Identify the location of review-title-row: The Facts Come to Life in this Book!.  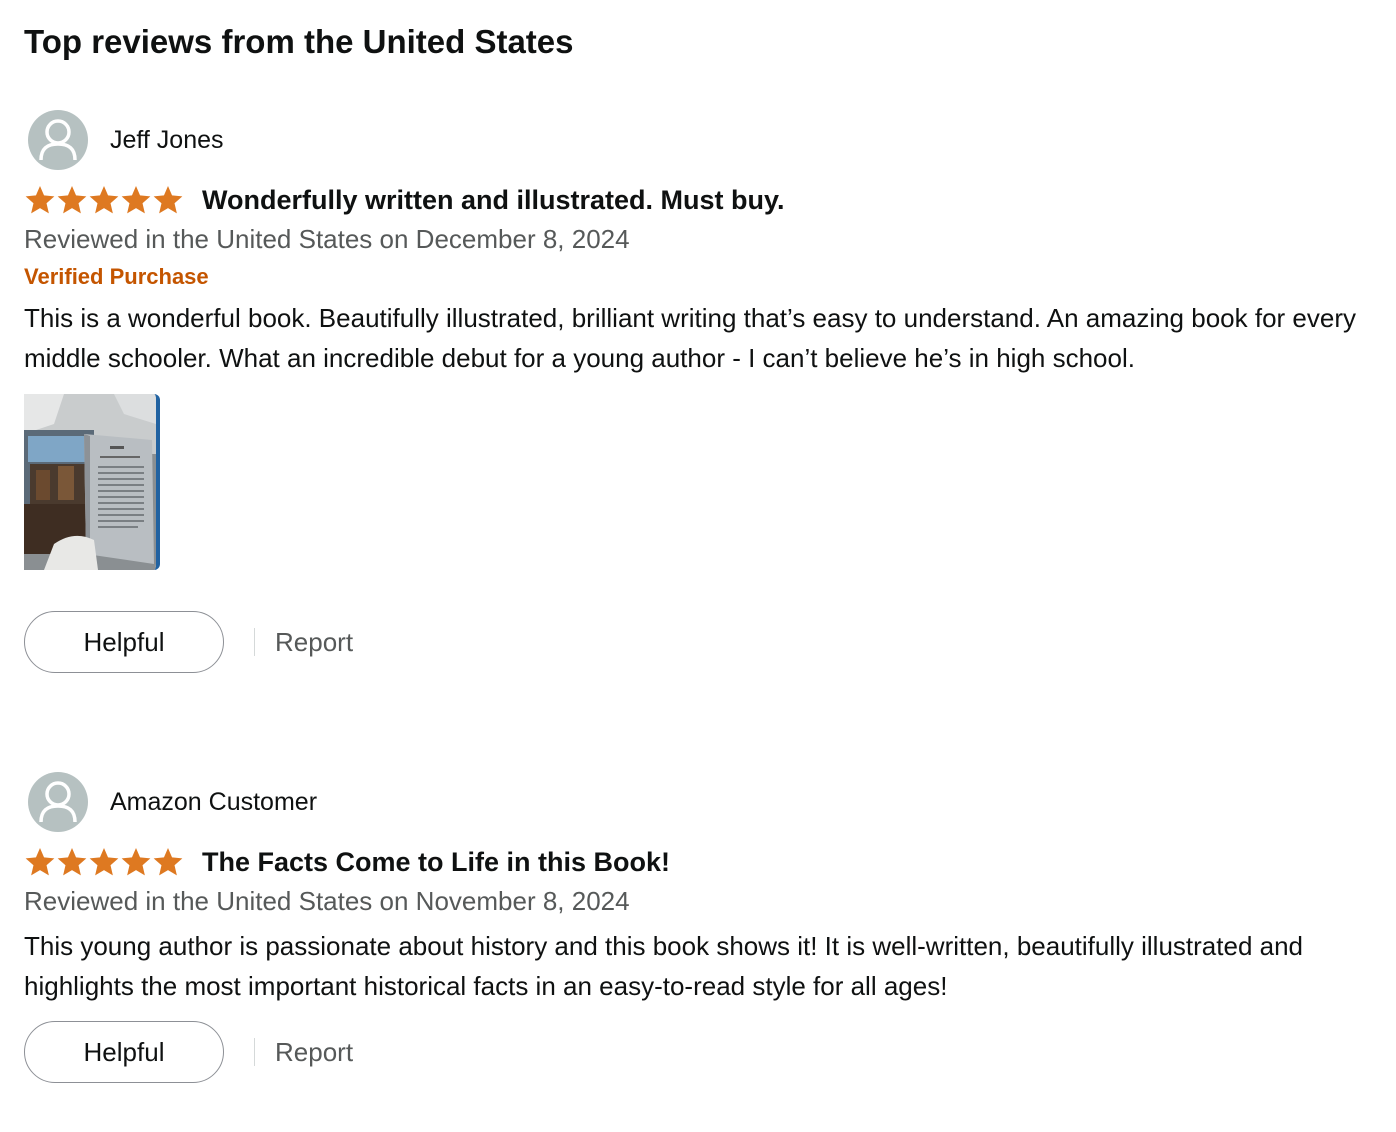
(694, 862).